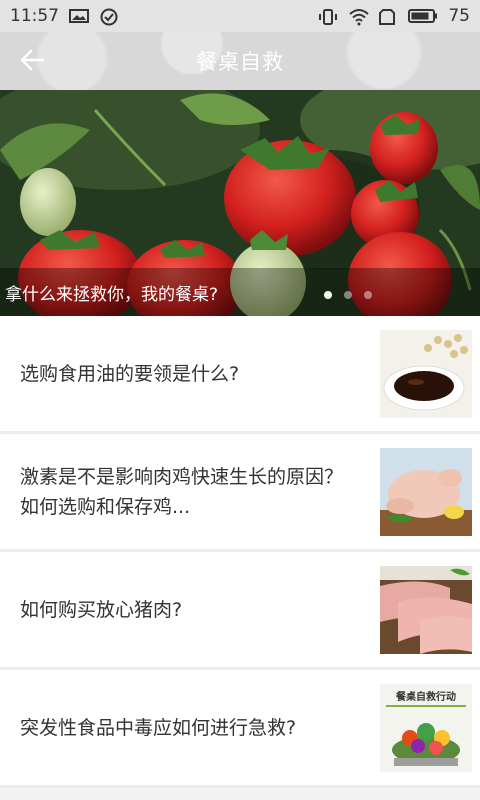 The width and height of the screenshot is (480, 800). I want to click on battery-level: 75, so click(459, 16).